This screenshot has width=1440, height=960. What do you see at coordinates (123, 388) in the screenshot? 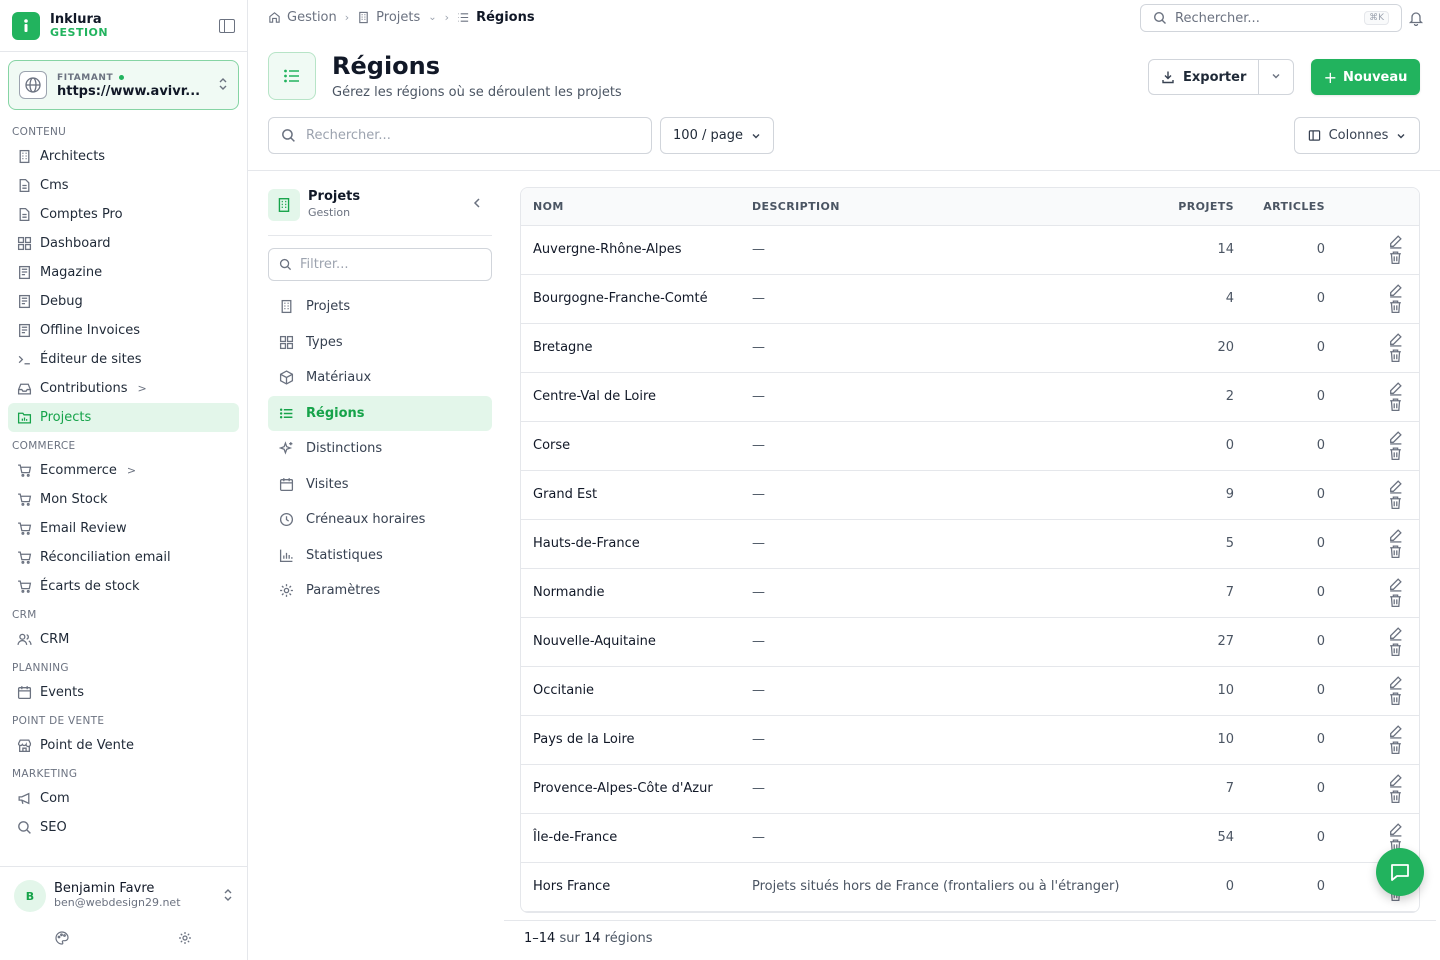
I see `sidebar-item-contributions: Contributions >` at bounding box center [123, 388].